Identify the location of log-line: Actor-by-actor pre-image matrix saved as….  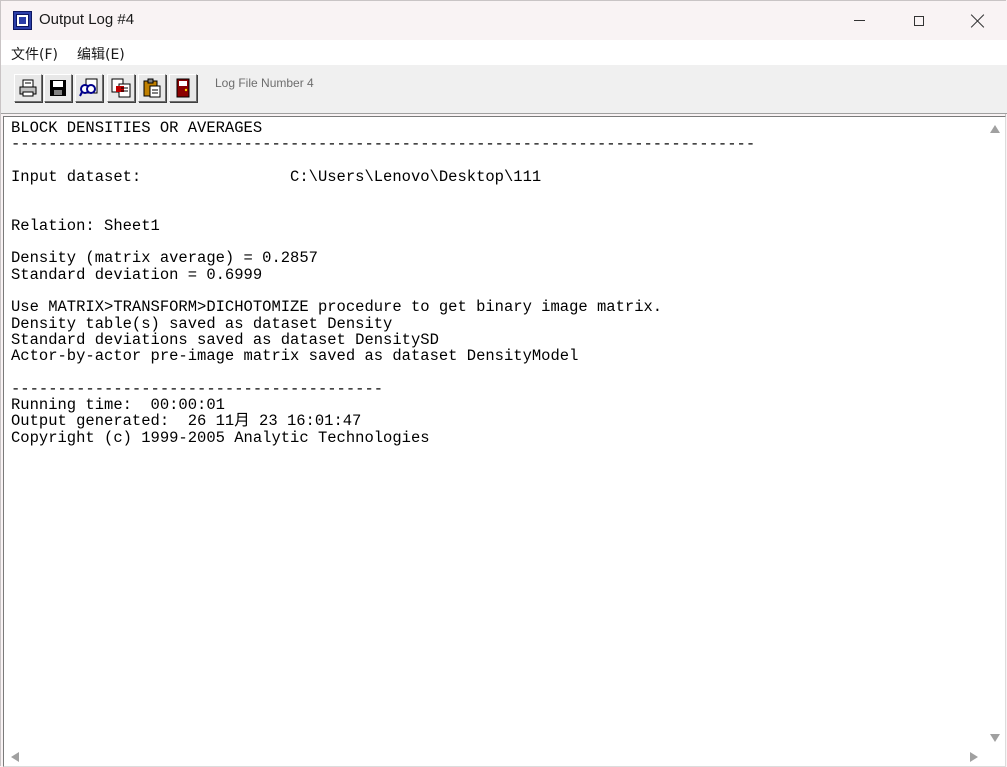
(295, 356).